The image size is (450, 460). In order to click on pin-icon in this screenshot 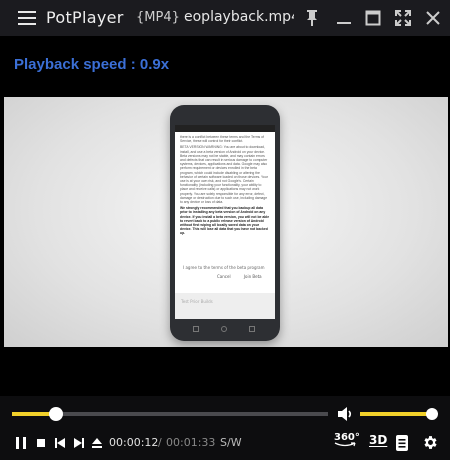, I will do `click(312, 18)`.